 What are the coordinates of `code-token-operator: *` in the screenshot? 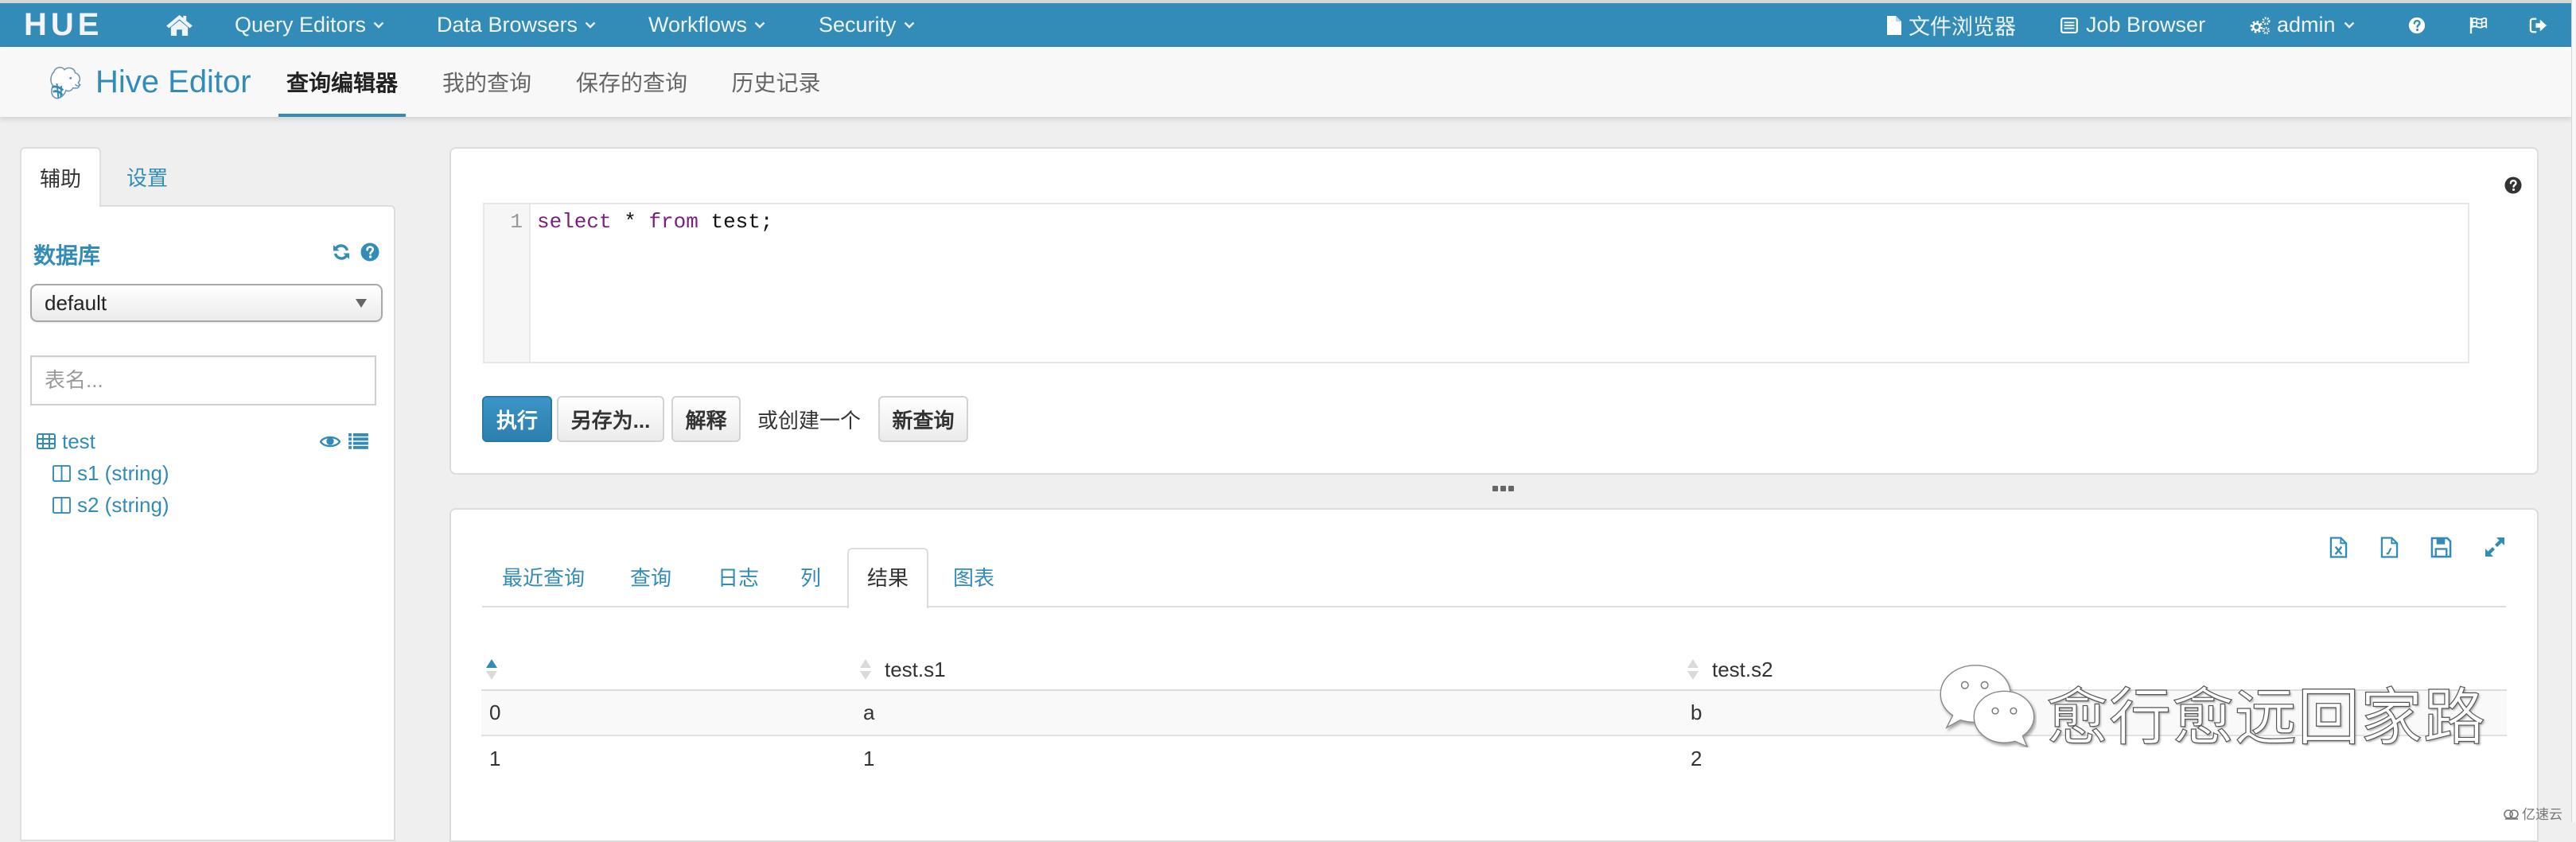 It's located at (630, 222).